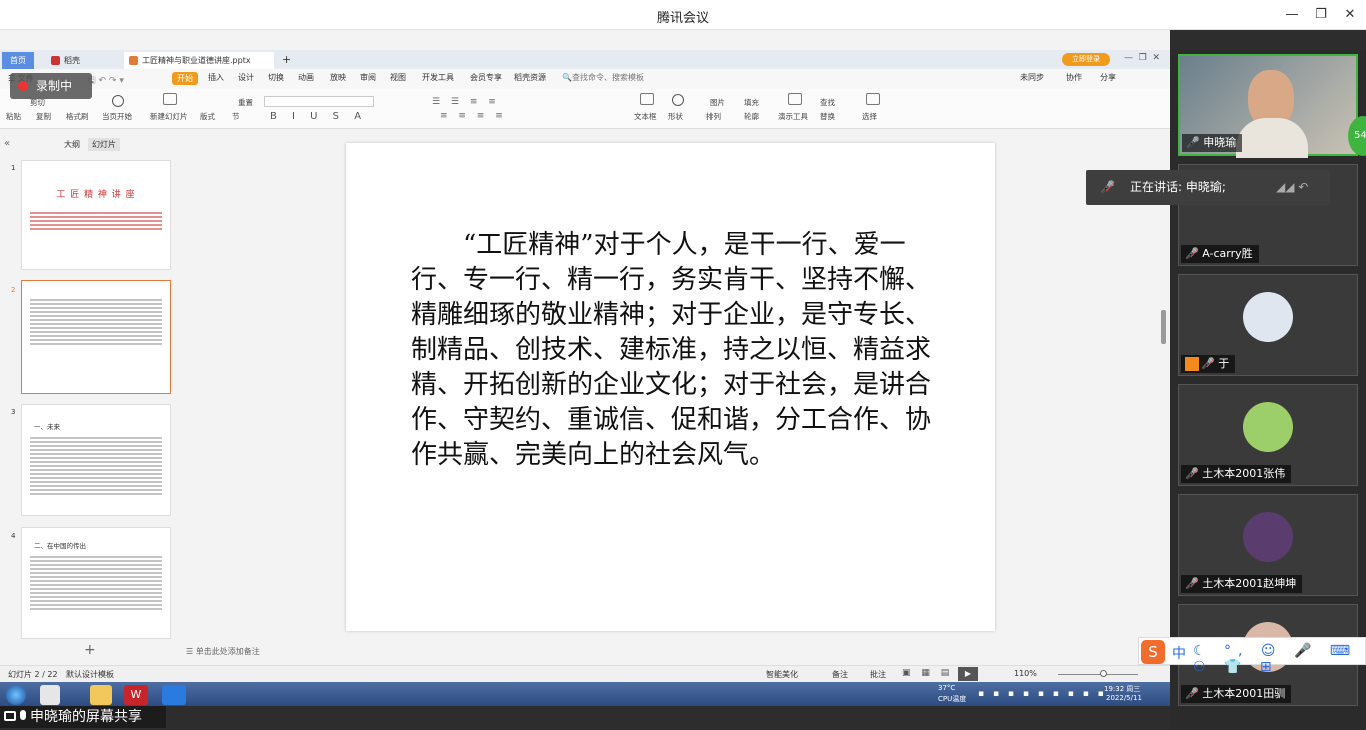  What do you see at coordinates (318, 116) in the screenshot?
I see `font-style-icons: B I U S A` at bounding box center [318, 116].